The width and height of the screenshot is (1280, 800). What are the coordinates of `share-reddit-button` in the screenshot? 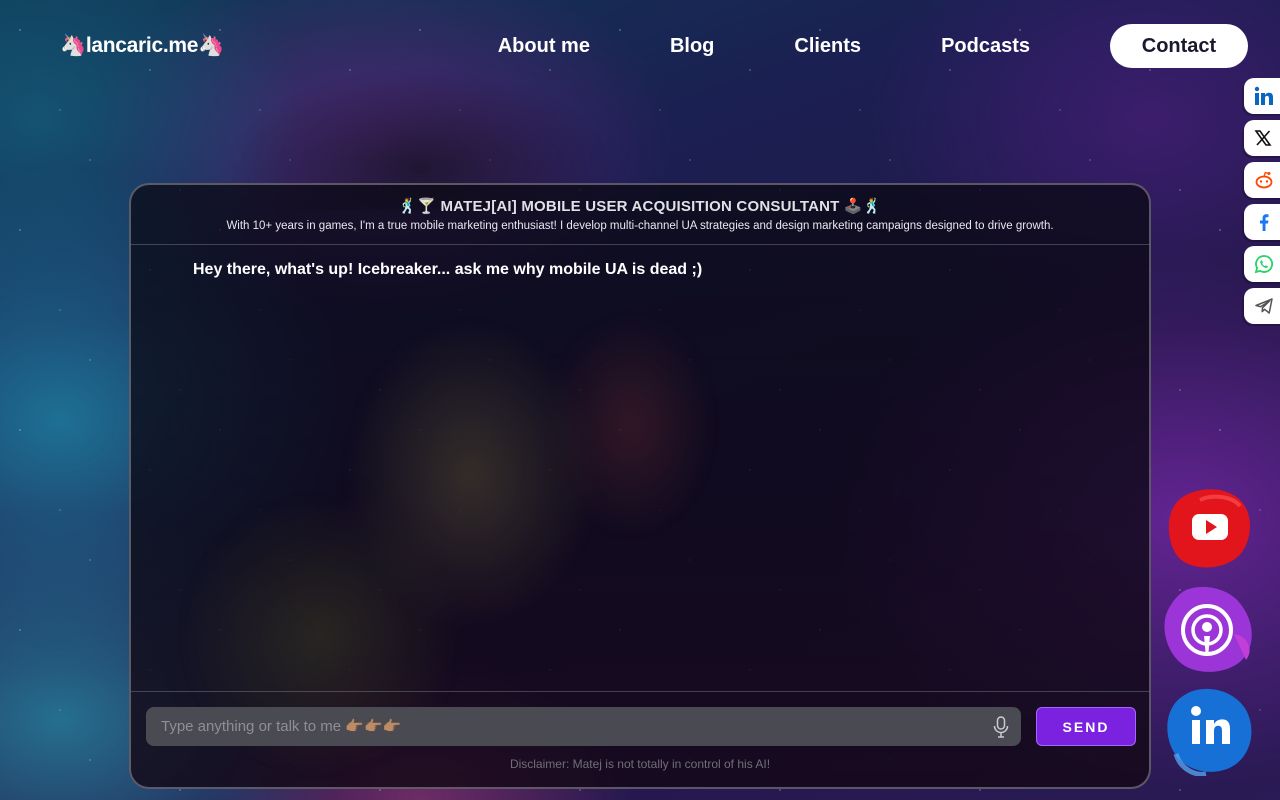 It's located at (1262, 180).